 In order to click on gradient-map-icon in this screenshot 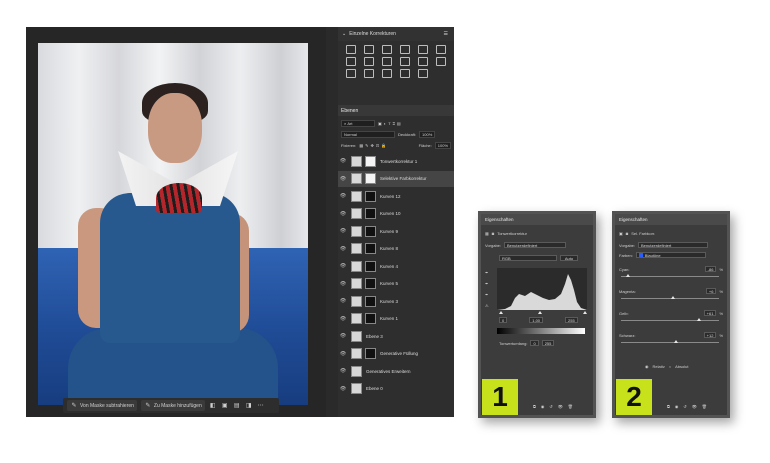, I will do `click(405, 73)`.